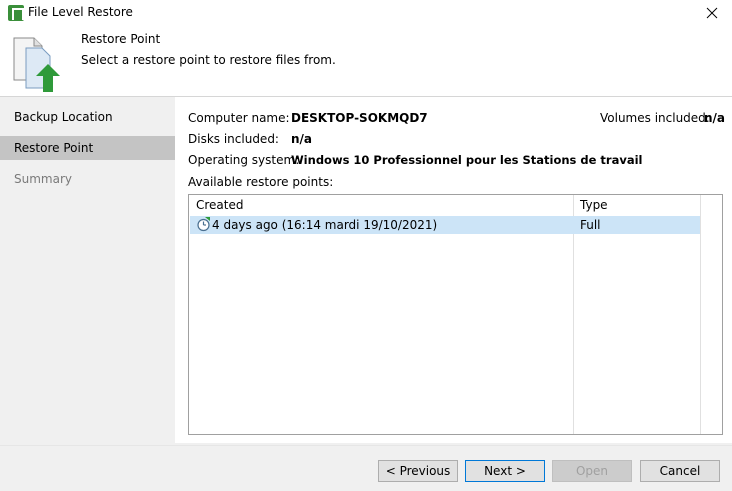 This screenshot has height=491, width=732. Describe the element at coordinates (655, 118) in the screenshot. I see `volumes-label: Volumes included:` at that location.